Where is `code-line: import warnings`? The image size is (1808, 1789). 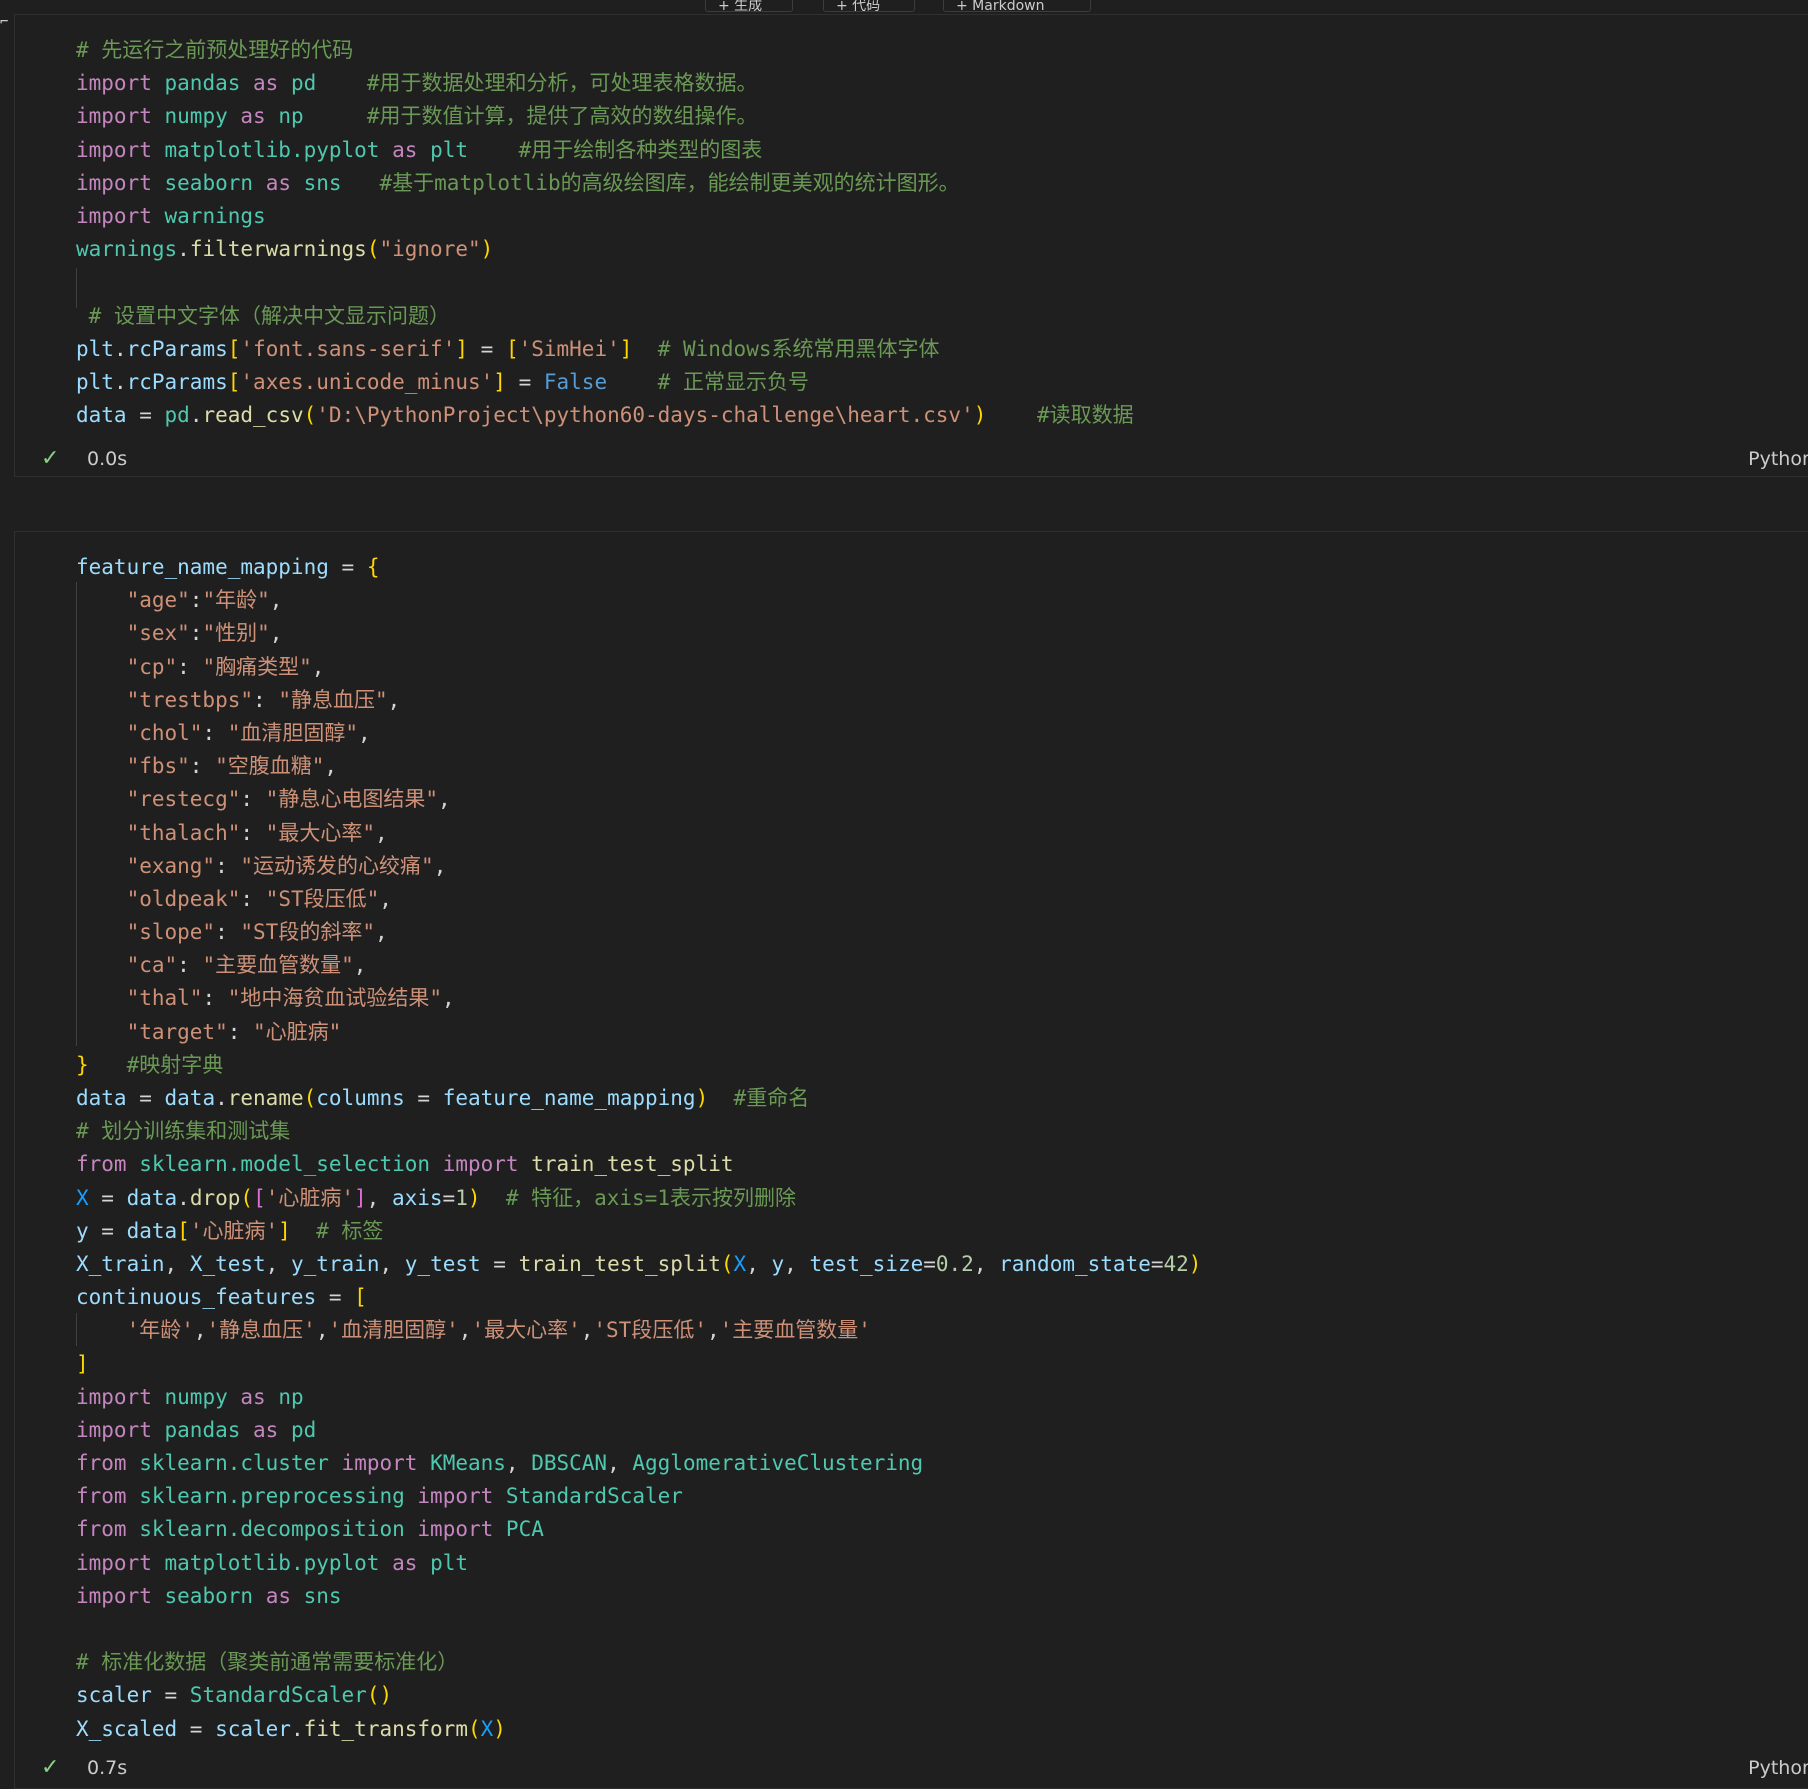 code-line: import warnings is located at coordinates (605, 216).